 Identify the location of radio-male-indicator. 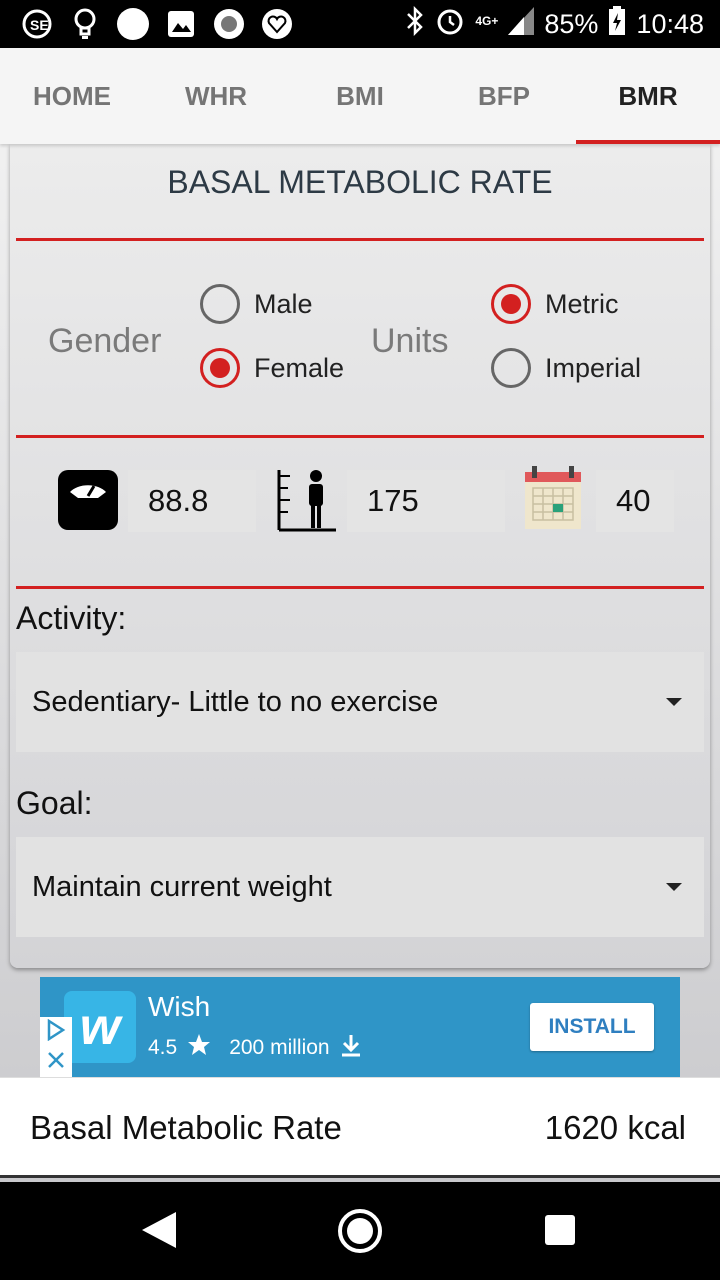
(220, 304).